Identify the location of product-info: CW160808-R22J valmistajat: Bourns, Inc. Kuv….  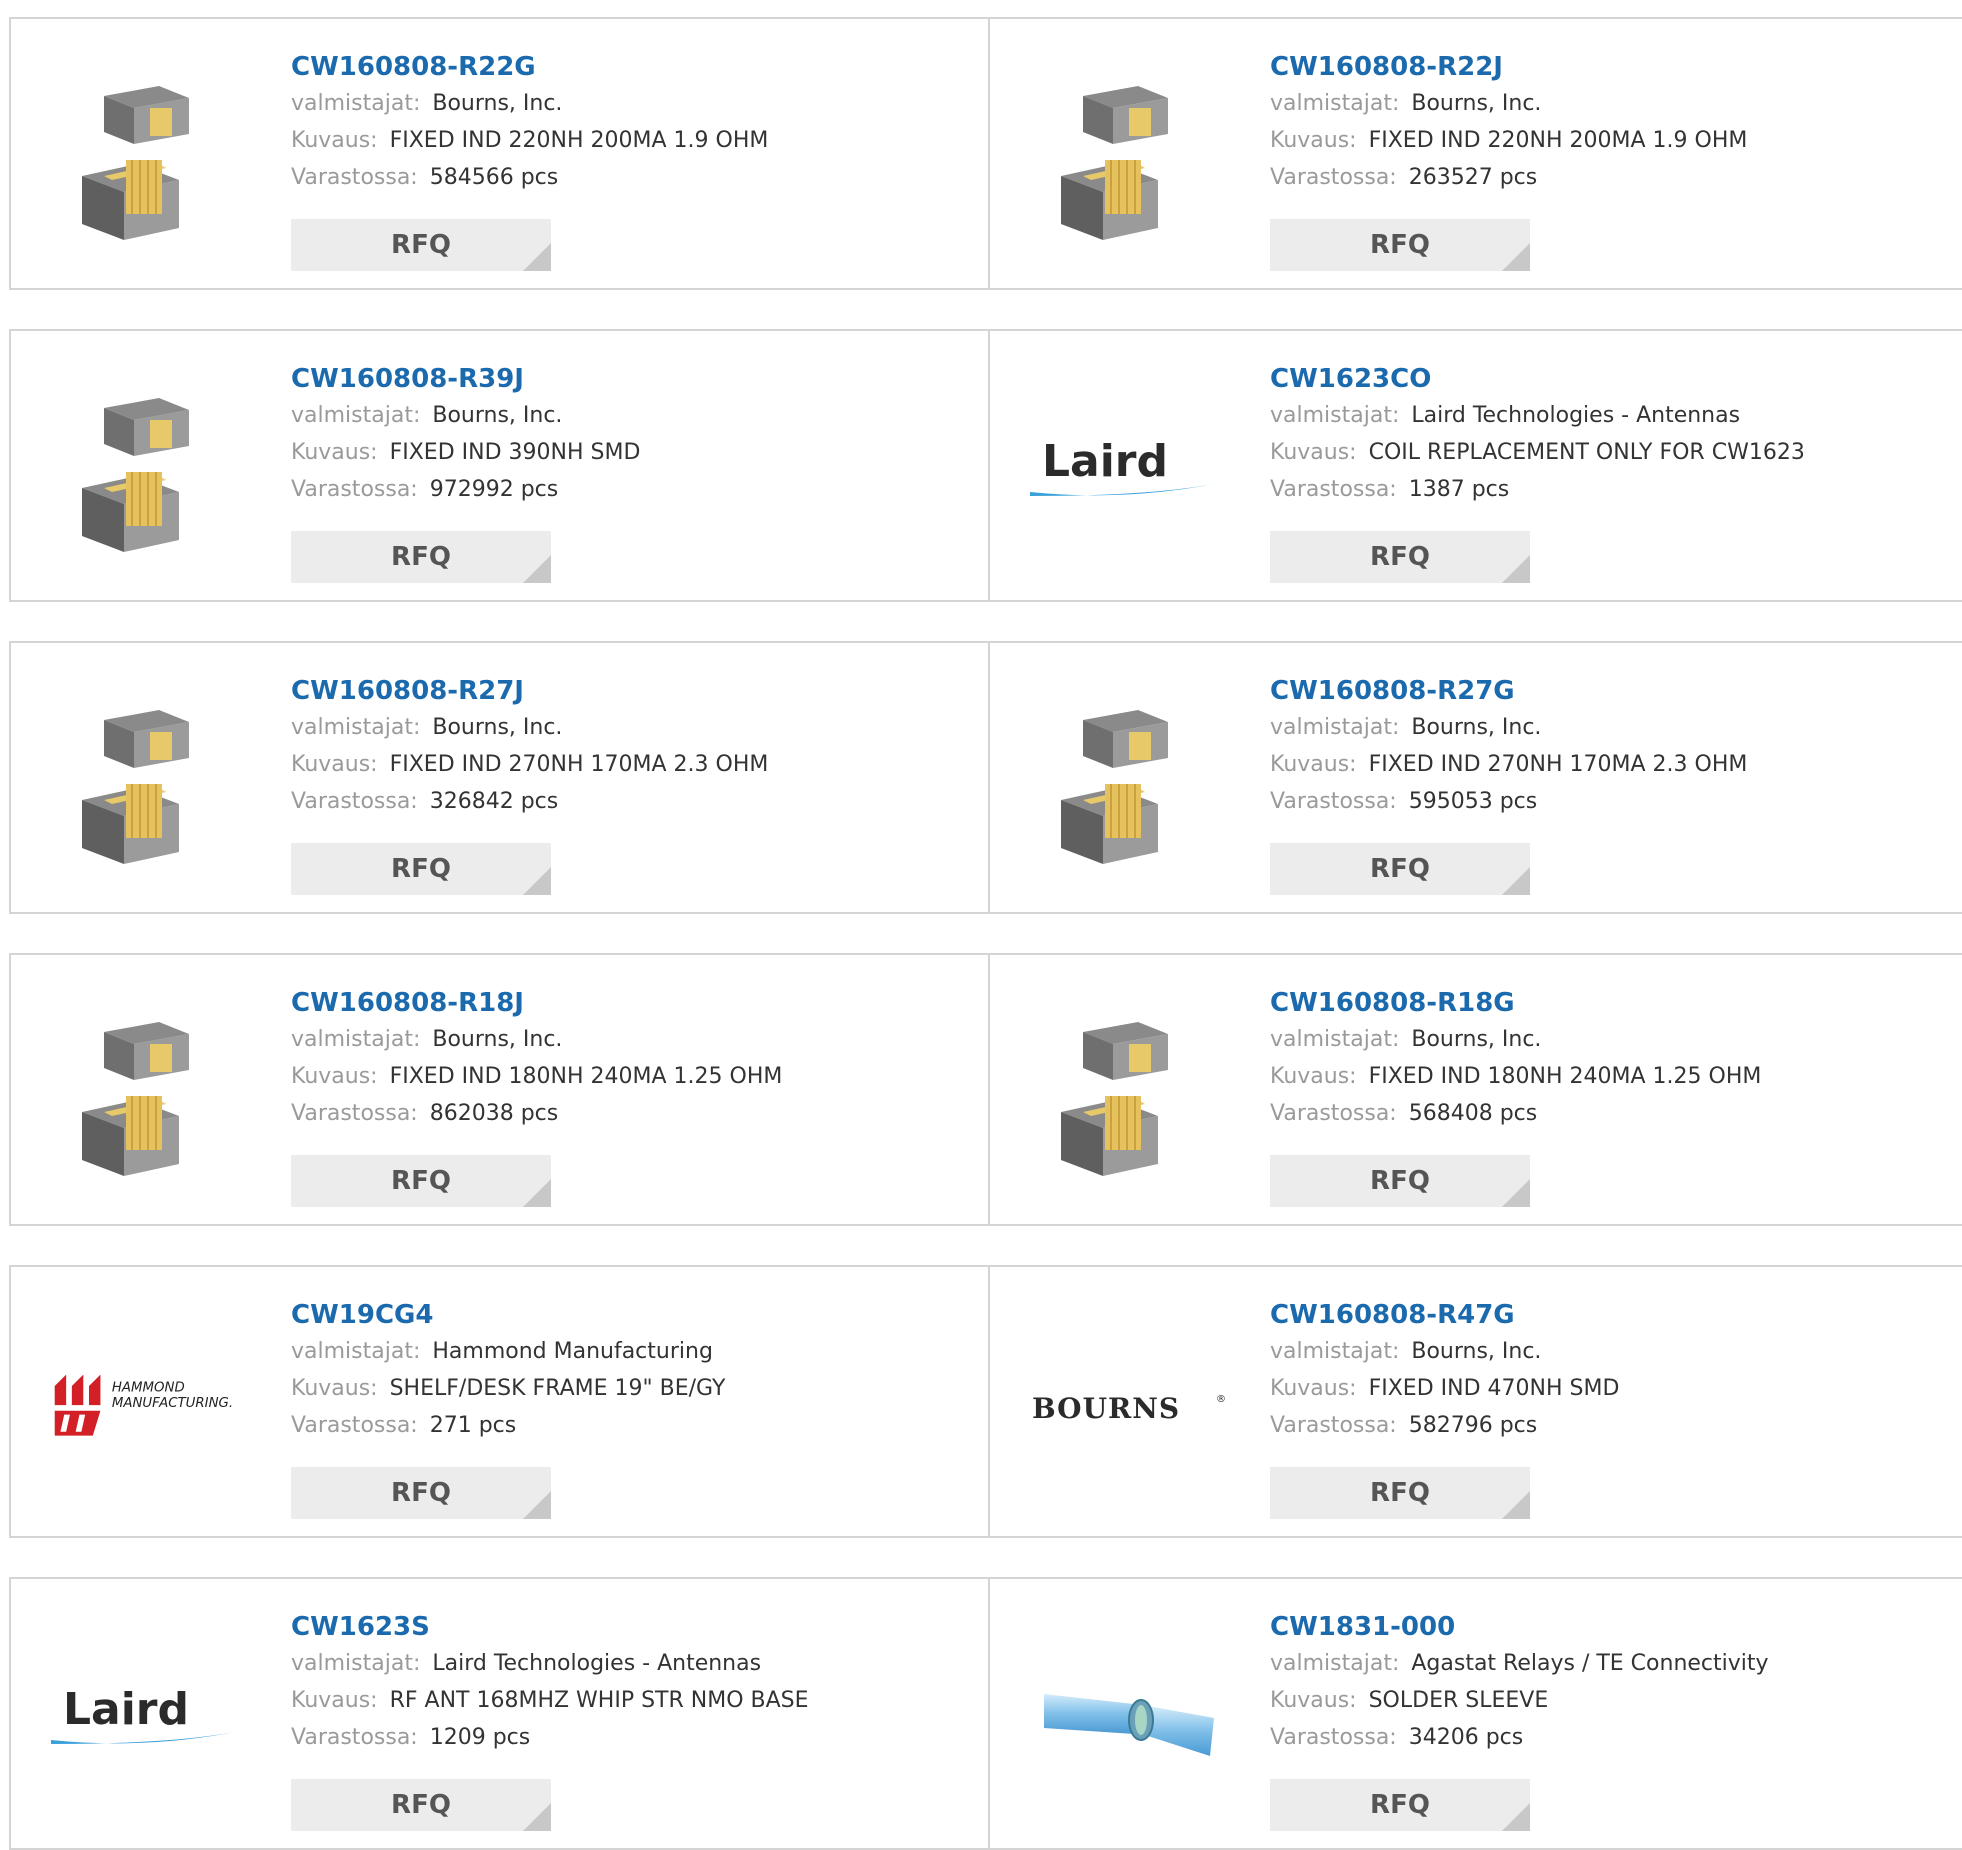
(1508, 122).